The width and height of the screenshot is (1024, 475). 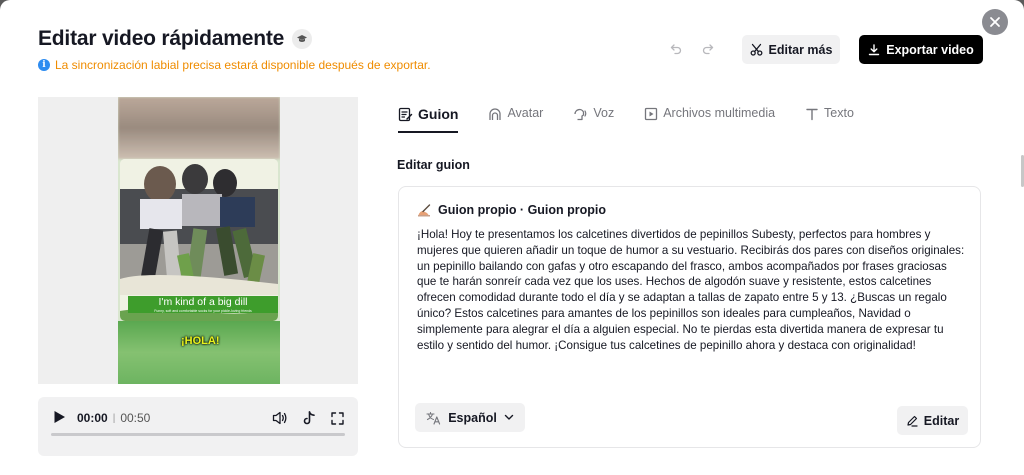 I want to click on undo-button, so click(x=676, y=49).